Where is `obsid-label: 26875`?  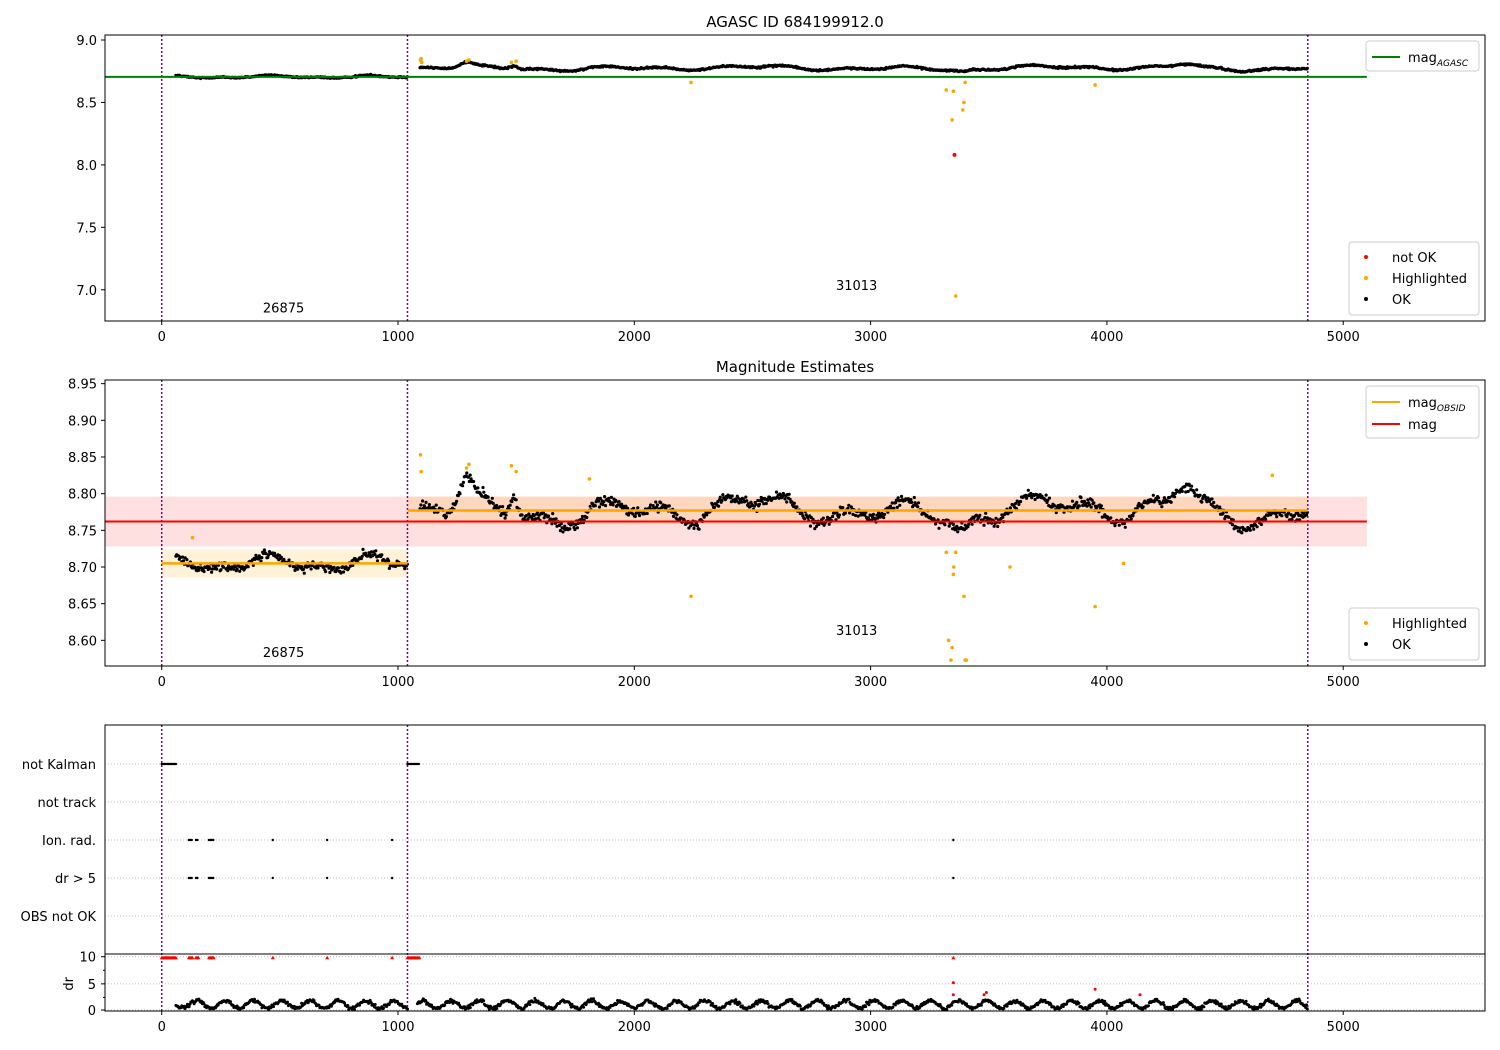 obsid-label: 26875 is located at coordinates (283, 653).